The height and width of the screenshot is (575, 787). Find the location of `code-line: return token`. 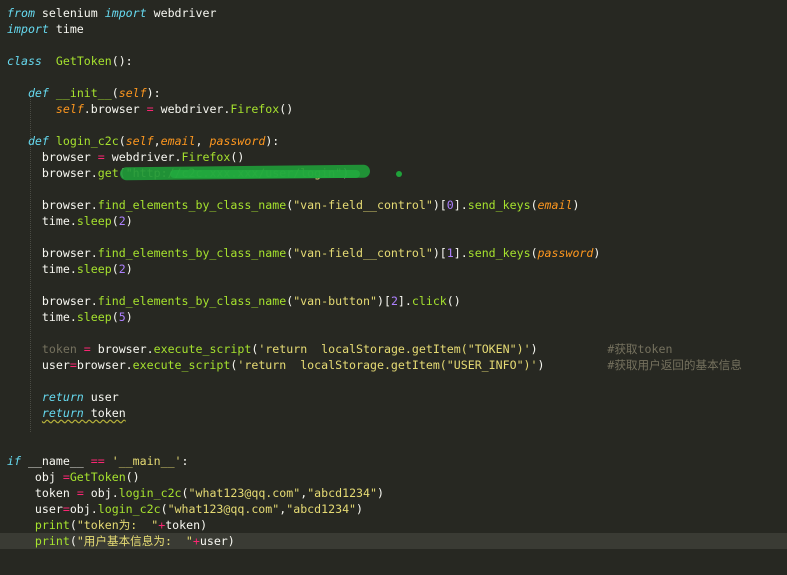

code-line: return token is located at coordinates (393, 413).